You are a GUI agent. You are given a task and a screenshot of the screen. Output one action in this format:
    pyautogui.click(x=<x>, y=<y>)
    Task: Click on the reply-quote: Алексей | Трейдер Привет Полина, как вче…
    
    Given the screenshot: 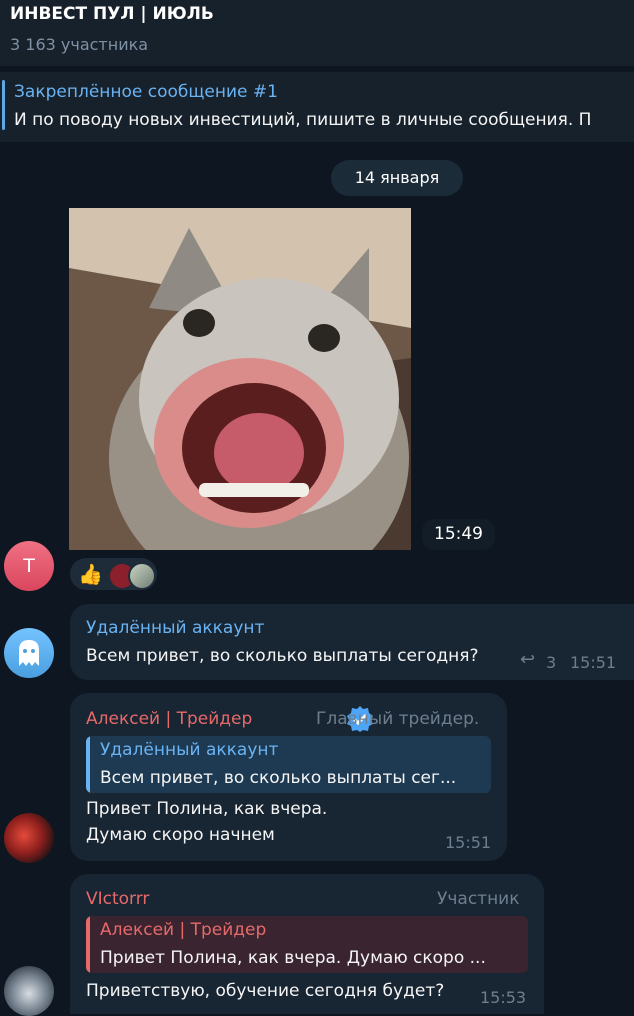 What is the action you would take?
    pyautogui.click(x=307, y=944)
    